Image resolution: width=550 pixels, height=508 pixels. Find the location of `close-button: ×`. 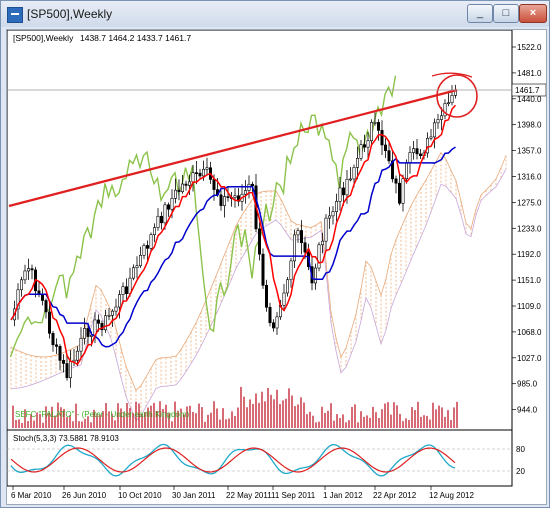

close-button: × is located at coordinates (533, 13).